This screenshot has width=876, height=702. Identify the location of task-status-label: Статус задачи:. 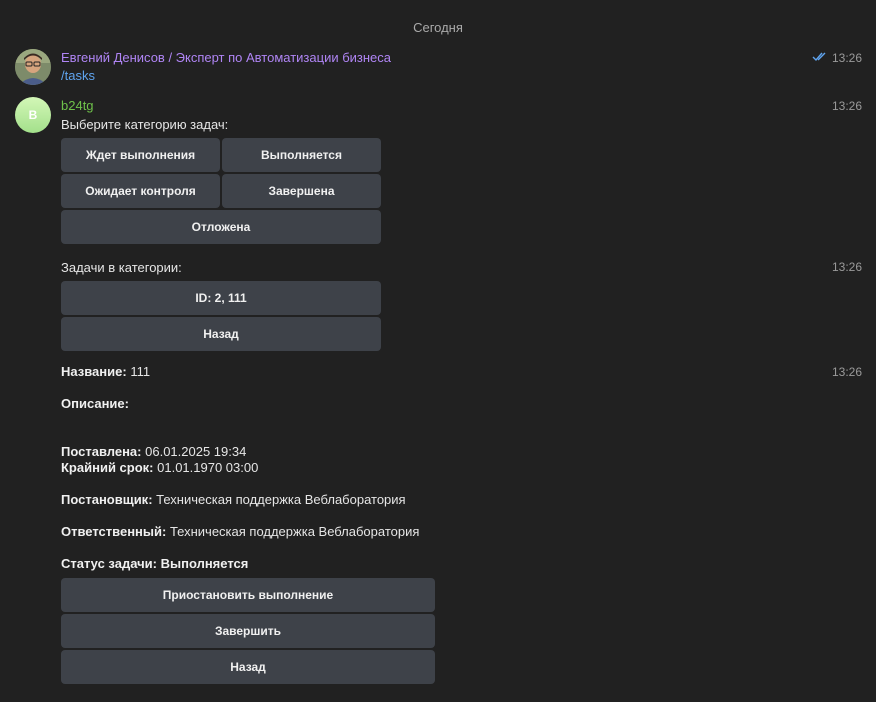
(109, 563).